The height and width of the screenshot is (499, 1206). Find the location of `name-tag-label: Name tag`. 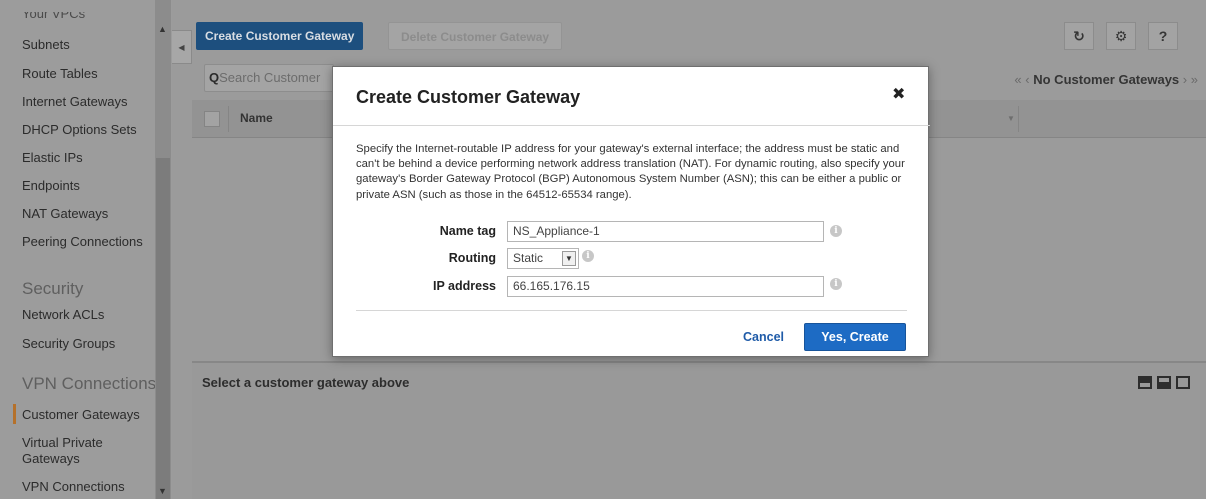

name-tag-label: Name tag is located at coordinates (467, 231).